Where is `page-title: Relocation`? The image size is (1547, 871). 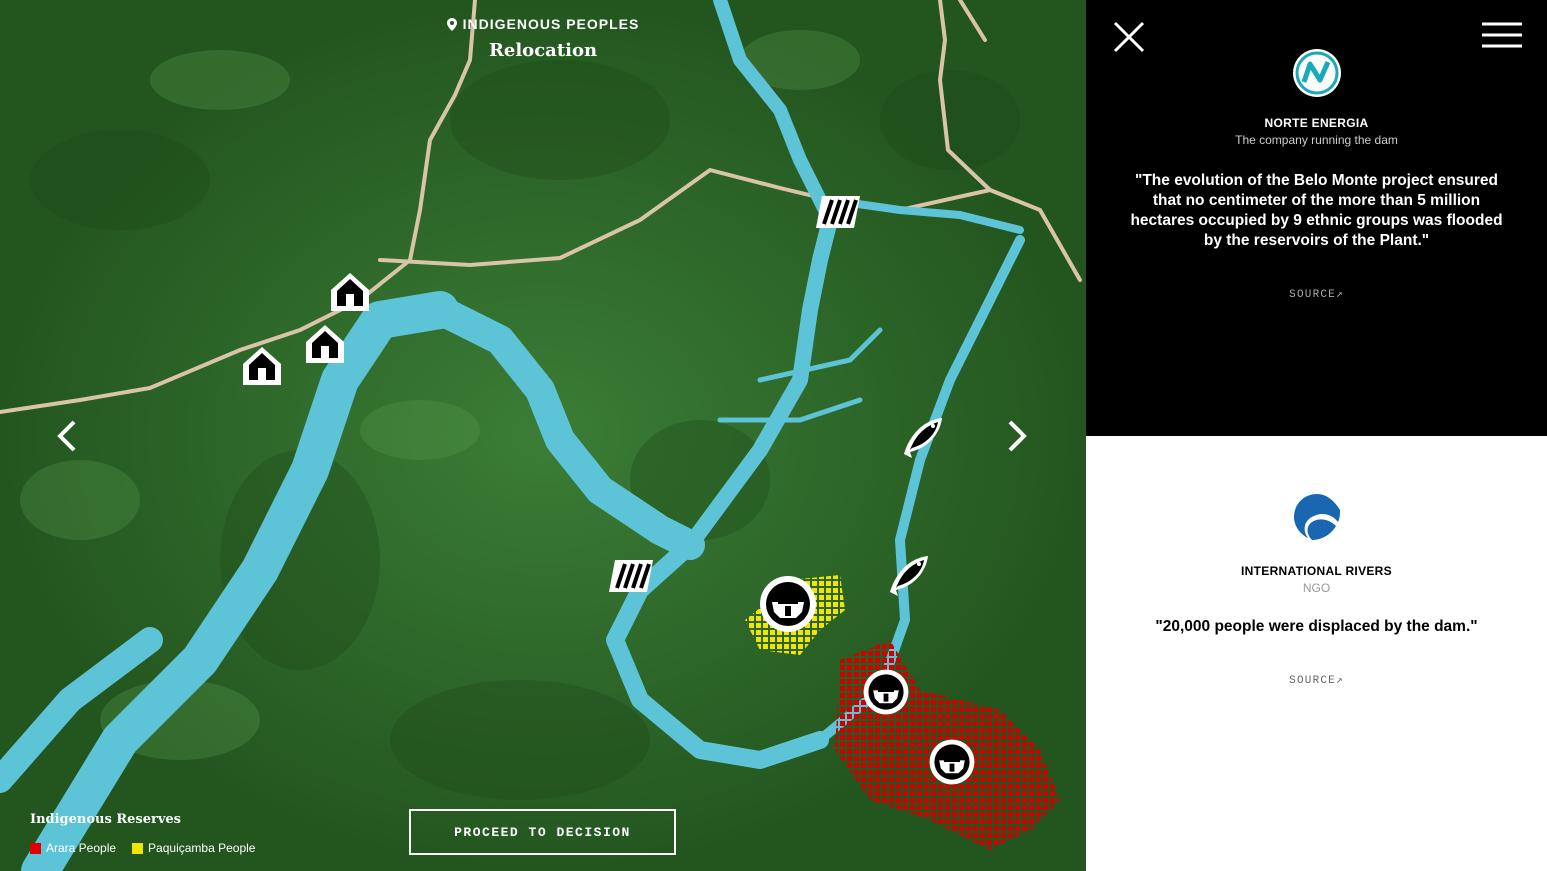 page-title: Relocation is located at coordinates (543, 50).